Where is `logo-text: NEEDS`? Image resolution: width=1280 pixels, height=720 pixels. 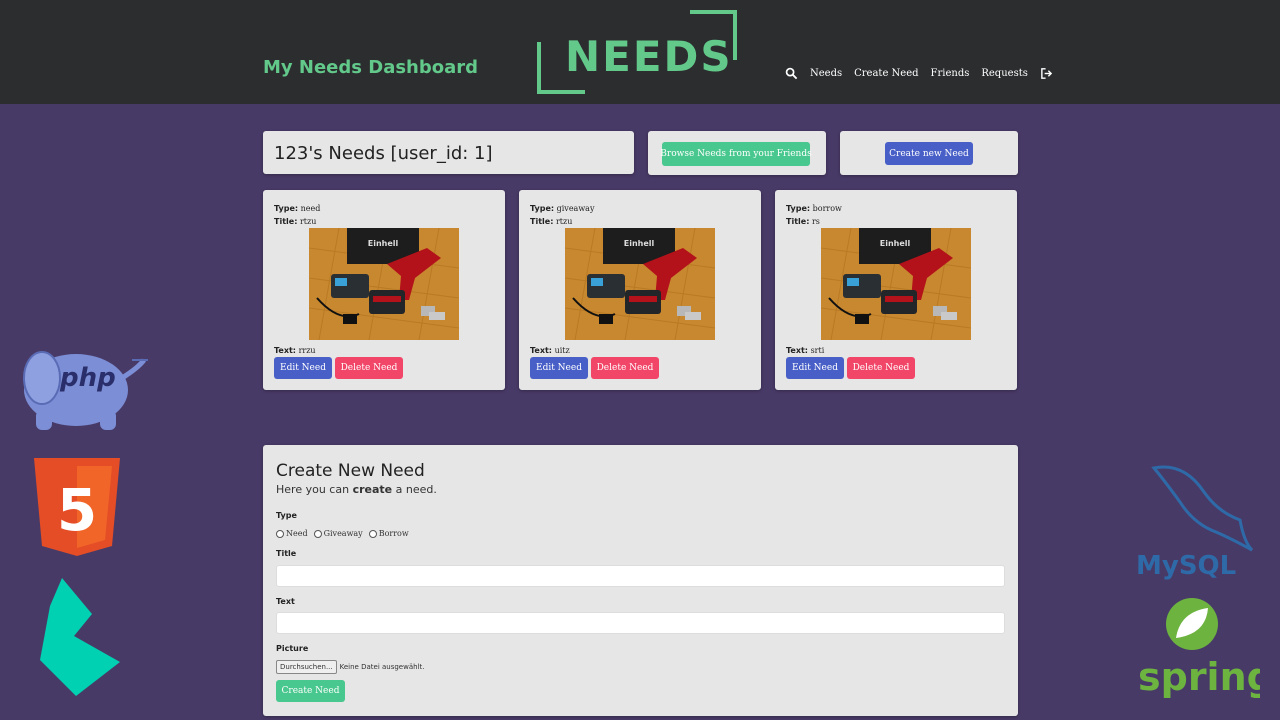
logo-text: NEEDS is located at coordinates (649, 56).